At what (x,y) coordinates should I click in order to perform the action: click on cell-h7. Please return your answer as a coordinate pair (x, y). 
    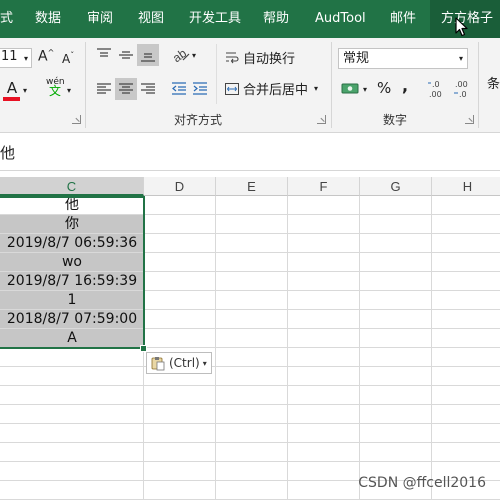
    Looking at the image, I should click on (466, 319).